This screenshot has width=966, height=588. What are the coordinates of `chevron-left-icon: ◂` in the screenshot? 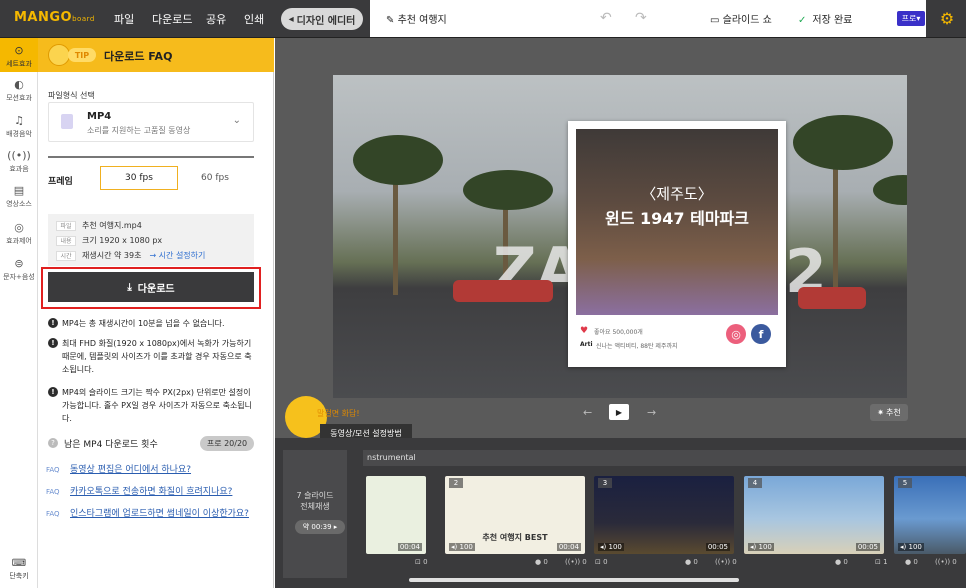 It's located at (291, 19).